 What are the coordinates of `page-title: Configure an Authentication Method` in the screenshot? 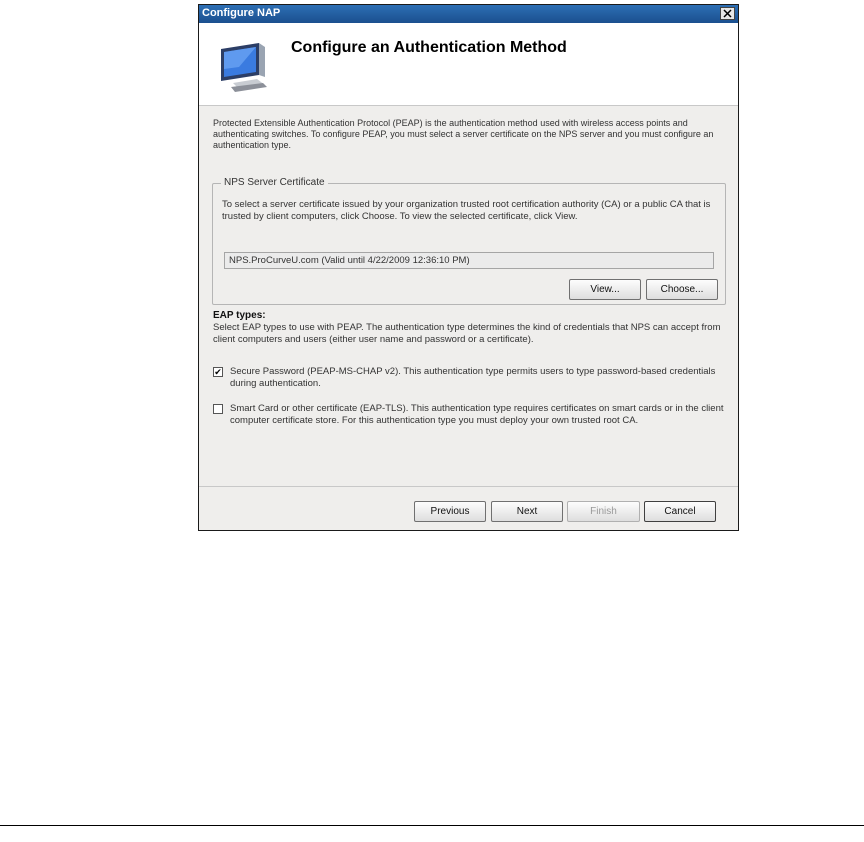 It's located at (429, 47).